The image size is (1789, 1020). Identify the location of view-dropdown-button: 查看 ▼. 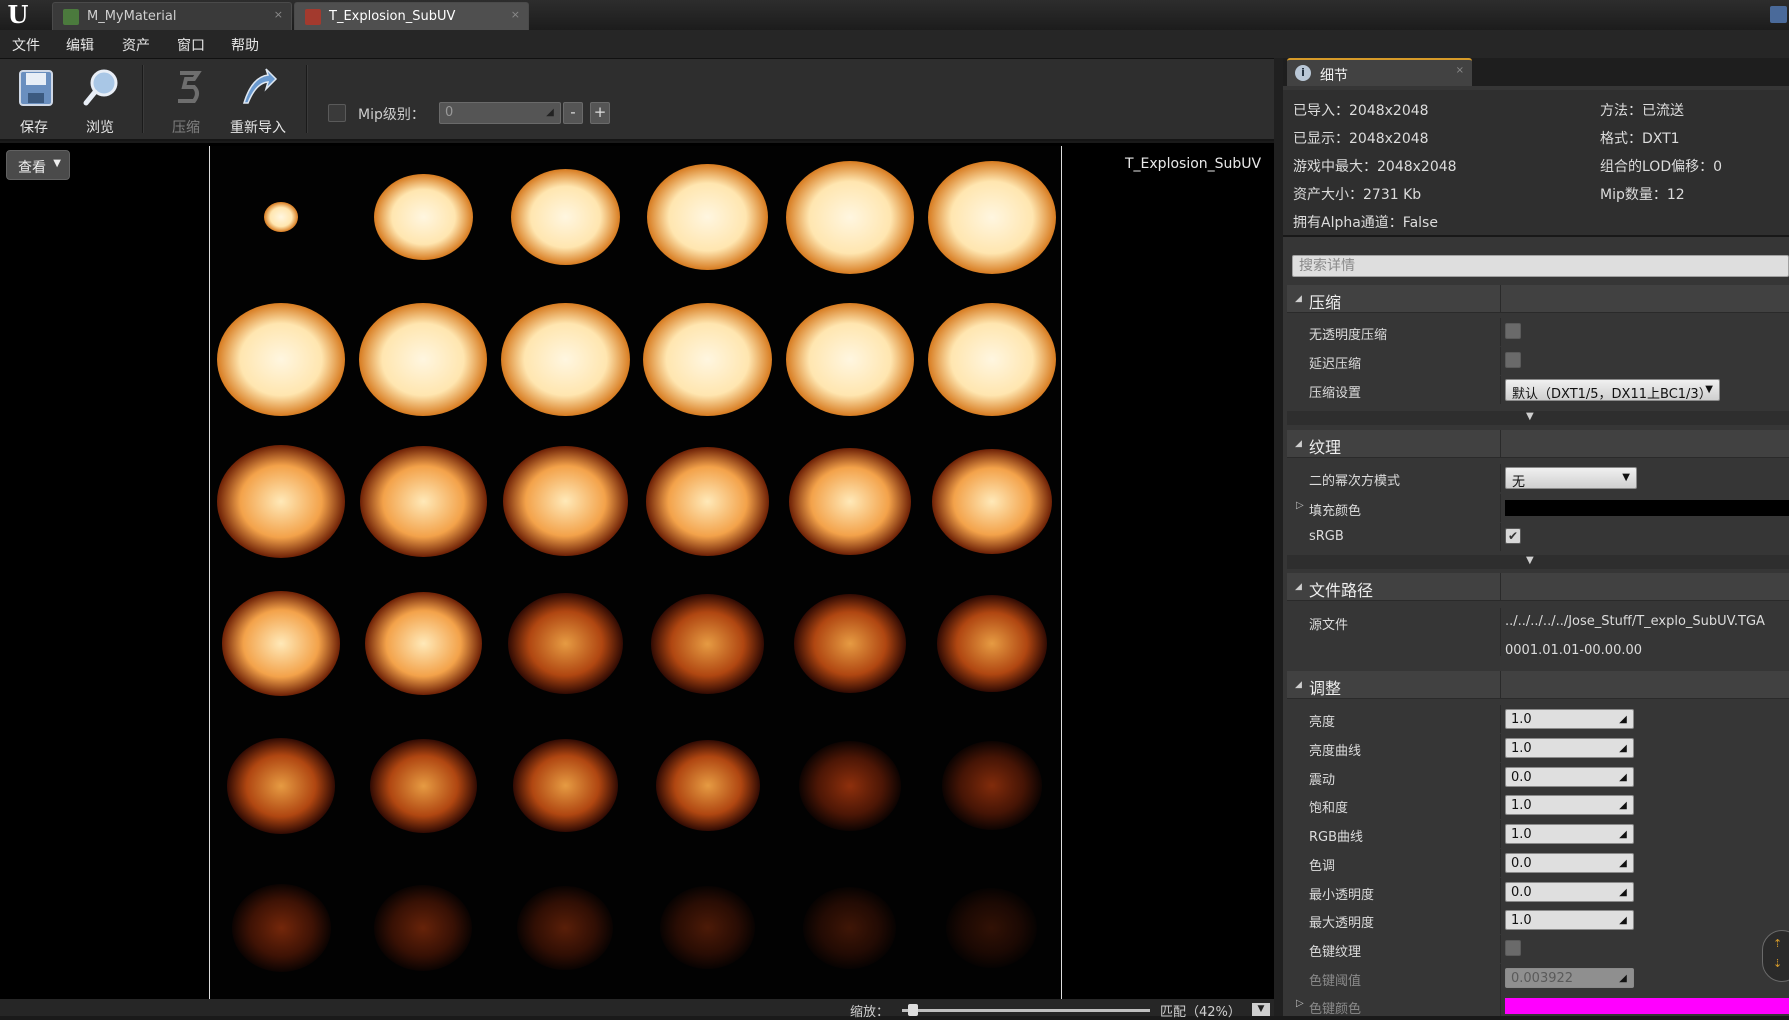
(38, 165).